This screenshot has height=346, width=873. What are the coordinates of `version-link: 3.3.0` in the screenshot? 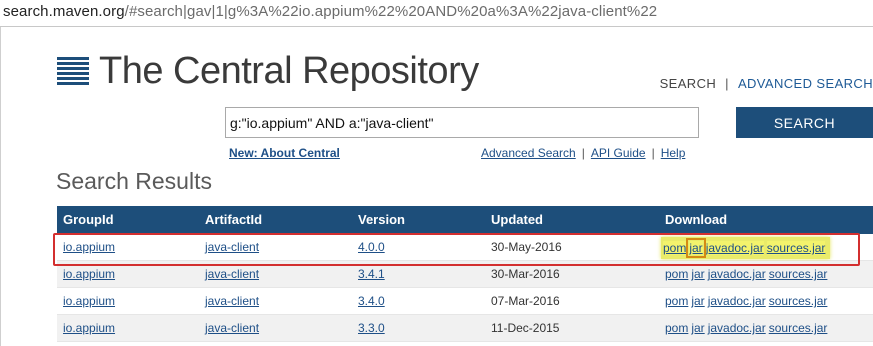 It's located at (371, 328).